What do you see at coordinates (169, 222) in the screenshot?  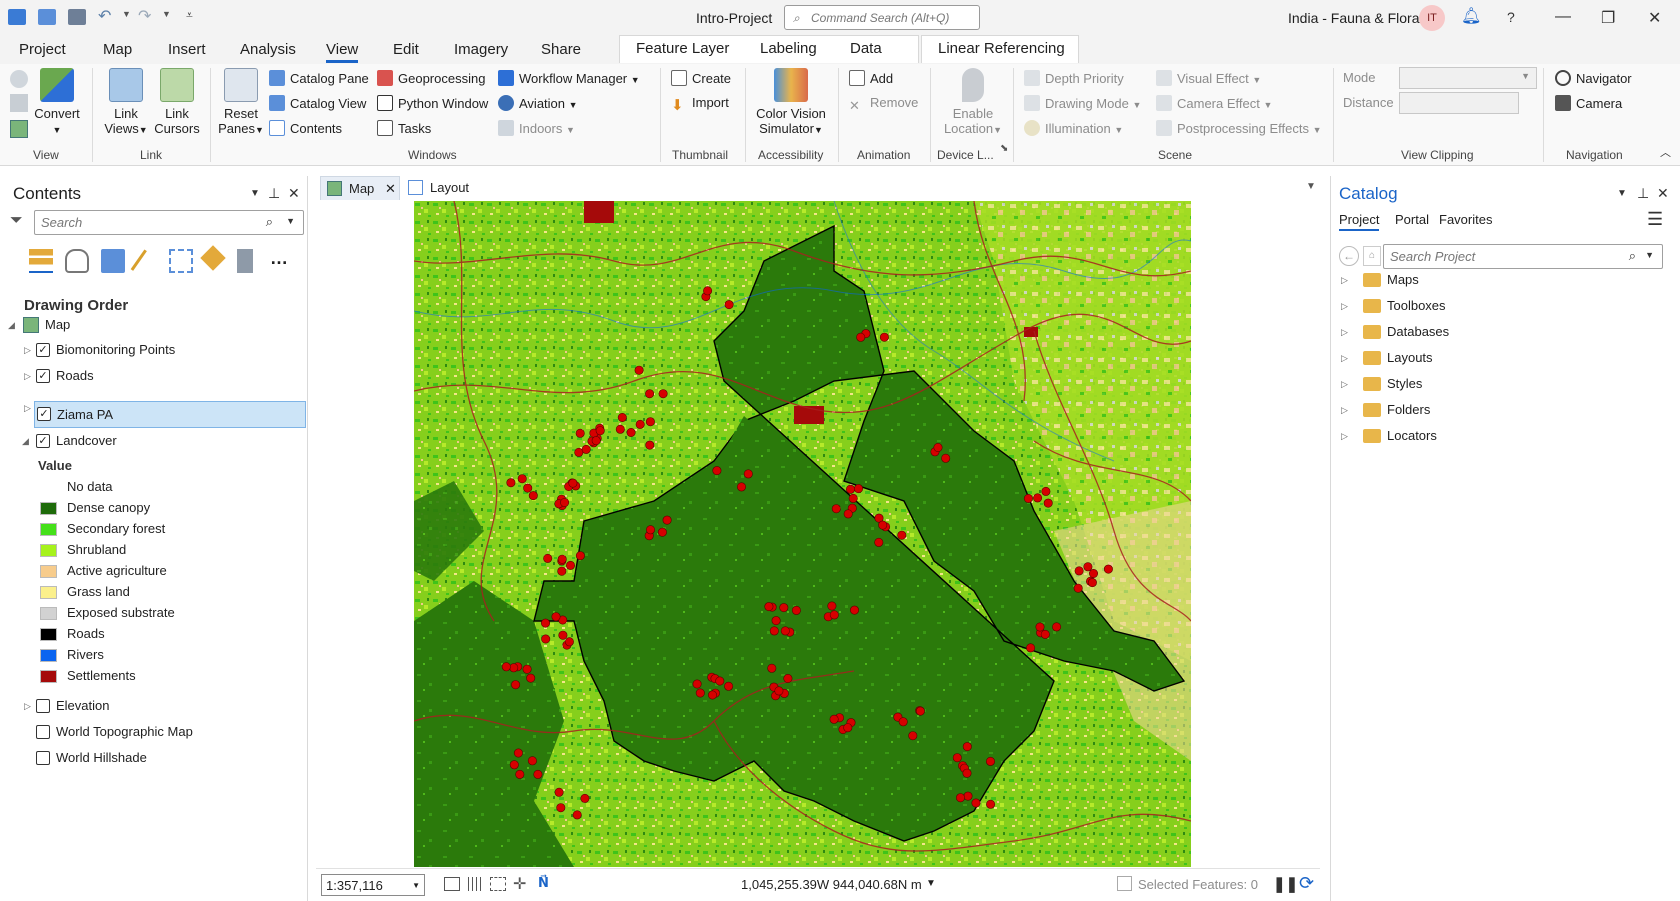 I see `contents-search-input: Search ⌕ ▼` at bounding box center [169, 222].